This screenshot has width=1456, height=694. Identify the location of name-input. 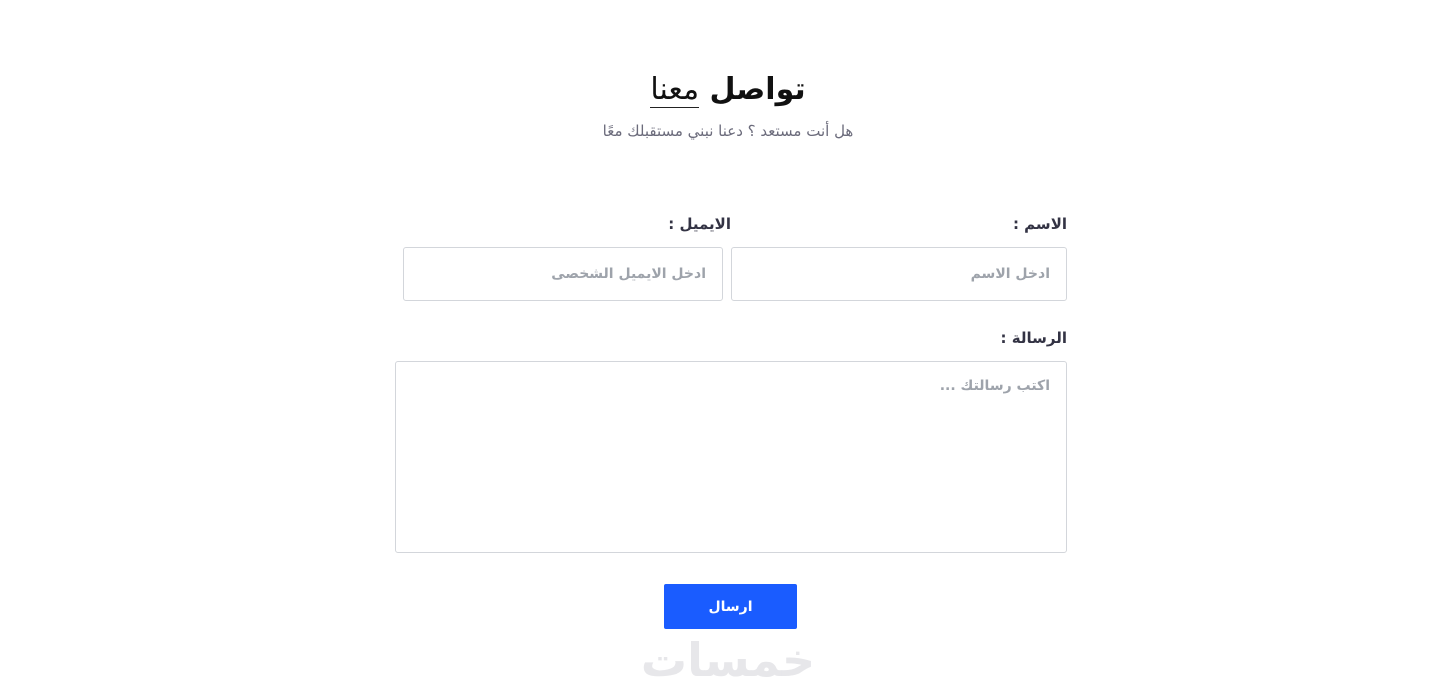
(899, 274).